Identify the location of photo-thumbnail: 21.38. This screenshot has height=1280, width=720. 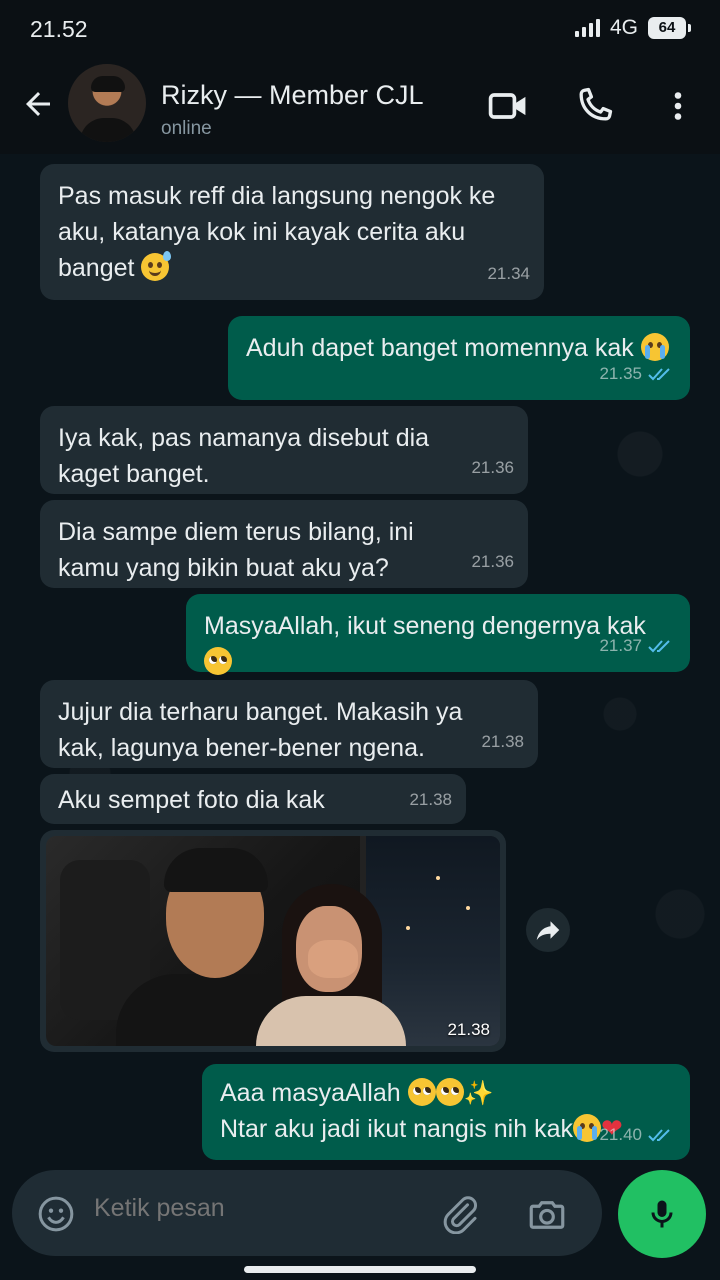
(273, 941).